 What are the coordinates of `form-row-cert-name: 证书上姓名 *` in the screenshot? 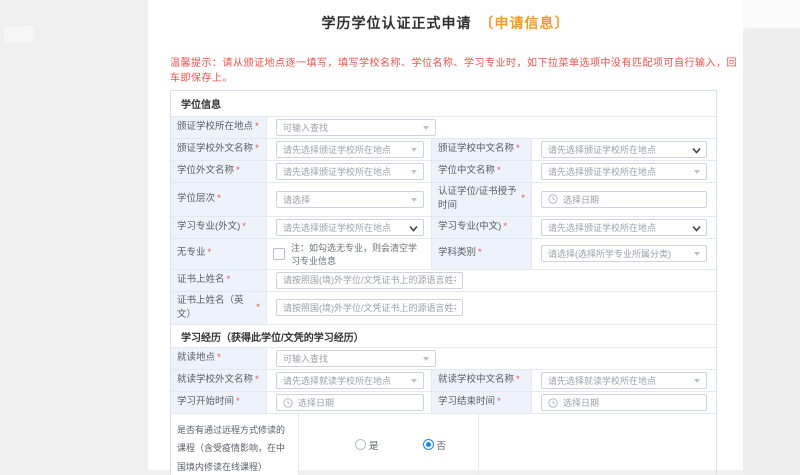 It's located at (443, 280).